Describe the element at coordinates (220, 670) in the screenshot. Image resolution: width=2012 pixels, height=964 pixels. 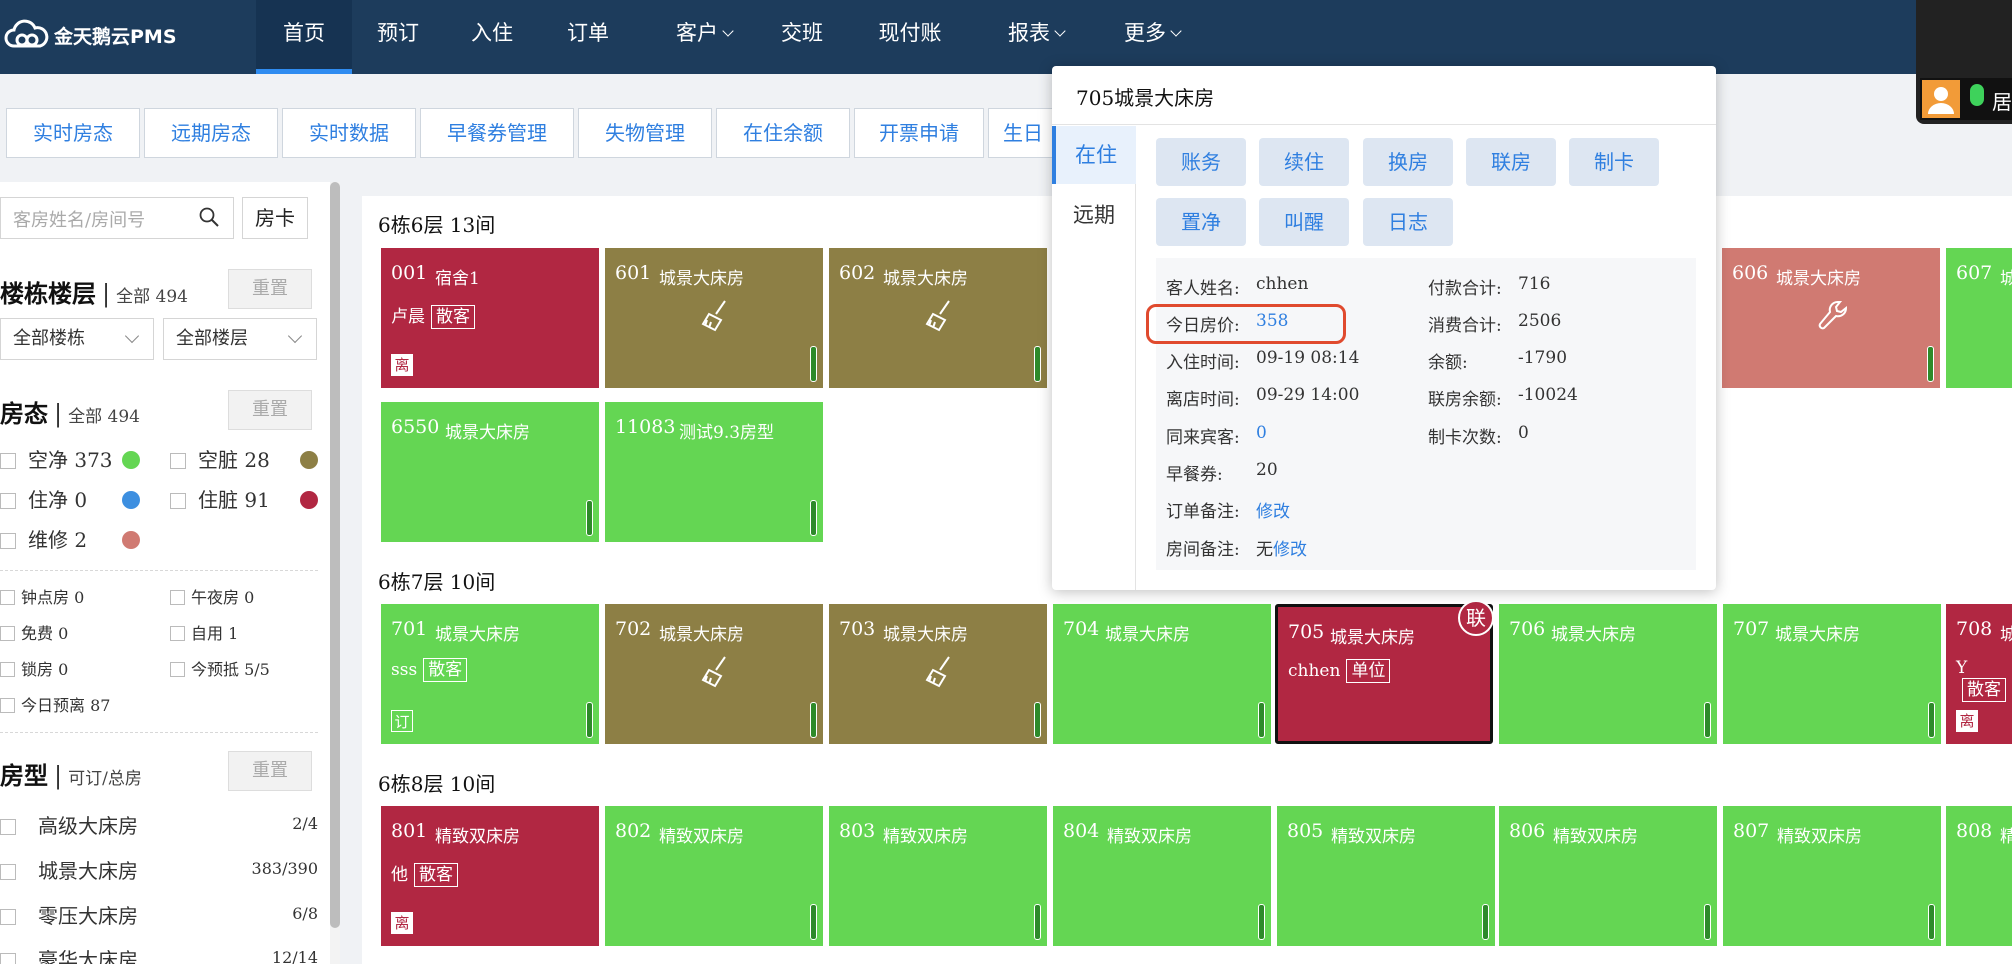
I see `flag-arrival-today: 今预抵 5/5` at that location.